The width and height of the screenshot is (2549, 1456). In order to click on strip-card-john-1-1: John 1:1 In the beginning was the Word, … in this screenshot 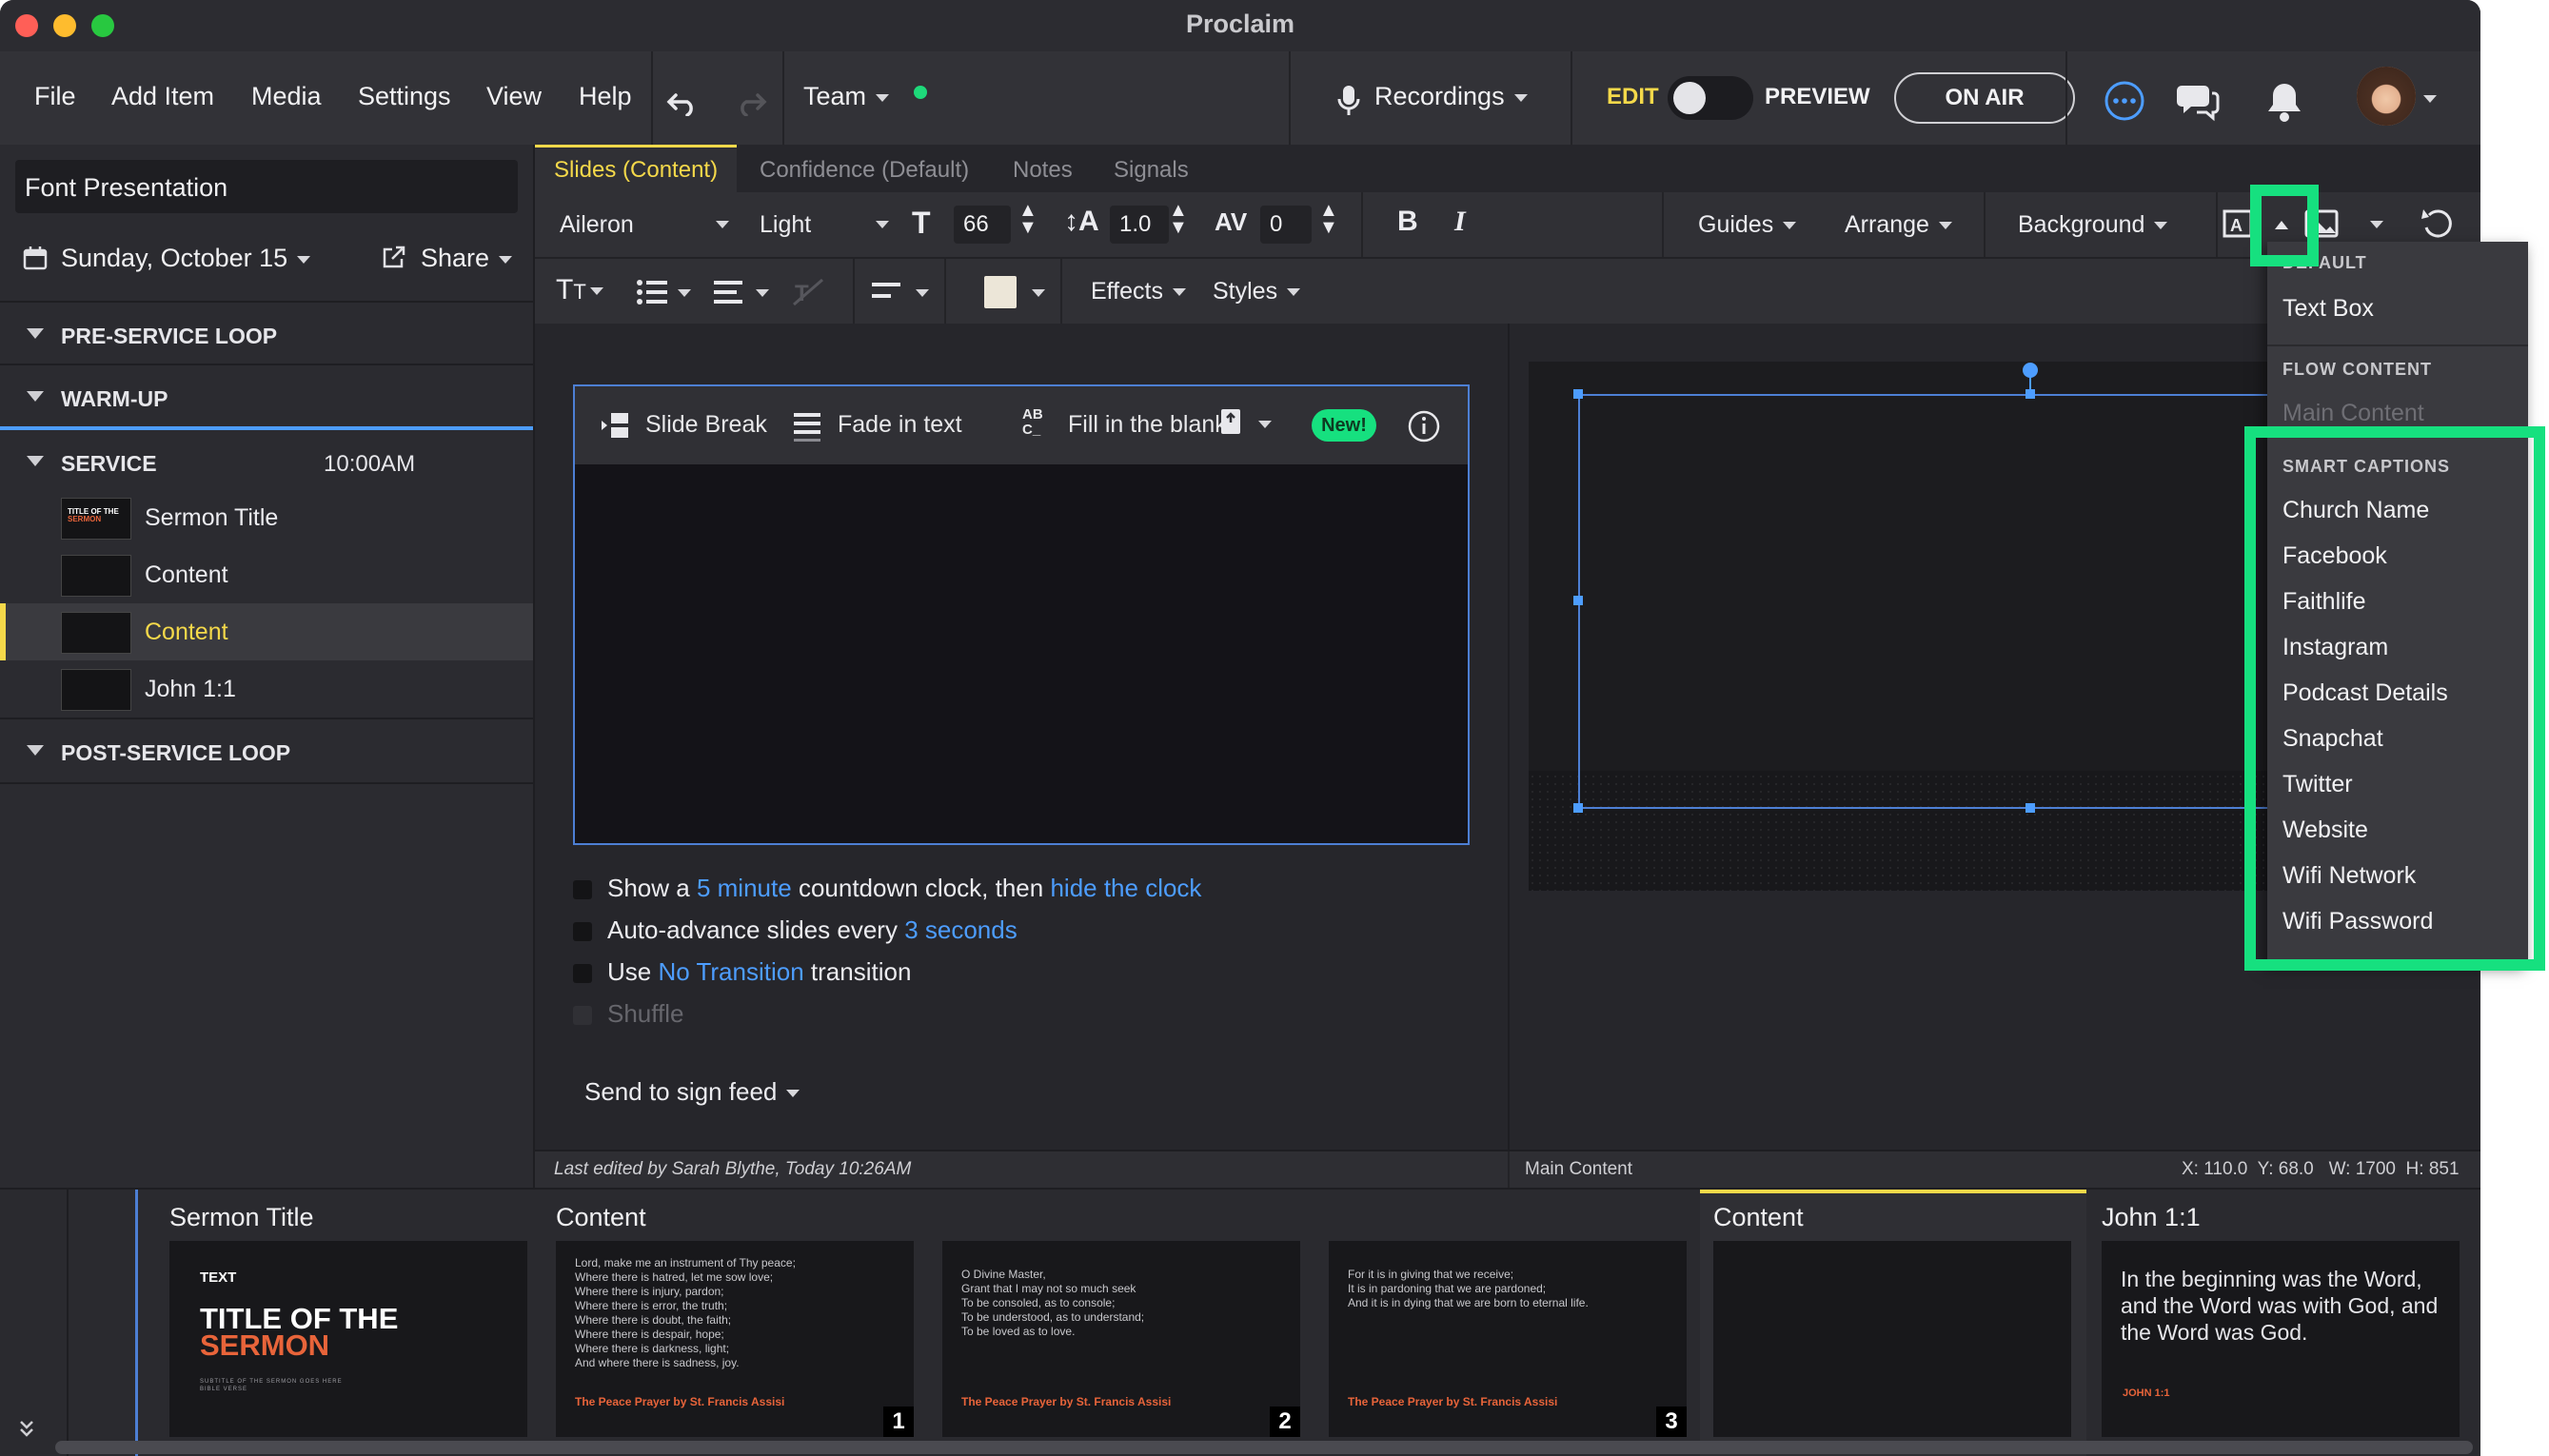, I will do `click(2281, 1323)`.